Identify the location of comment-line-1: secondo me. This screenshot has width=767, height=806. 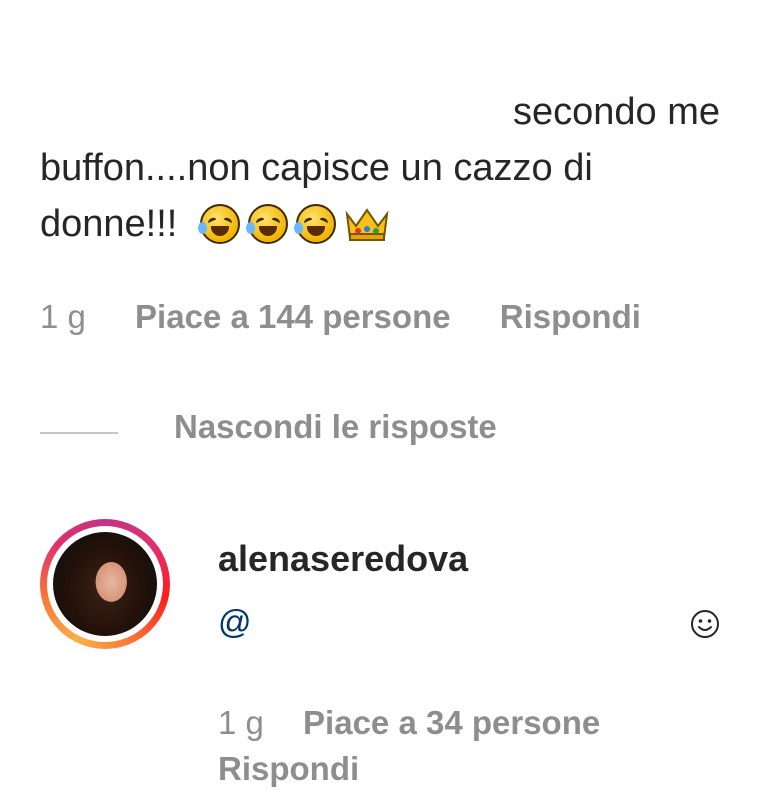
(616, 112).